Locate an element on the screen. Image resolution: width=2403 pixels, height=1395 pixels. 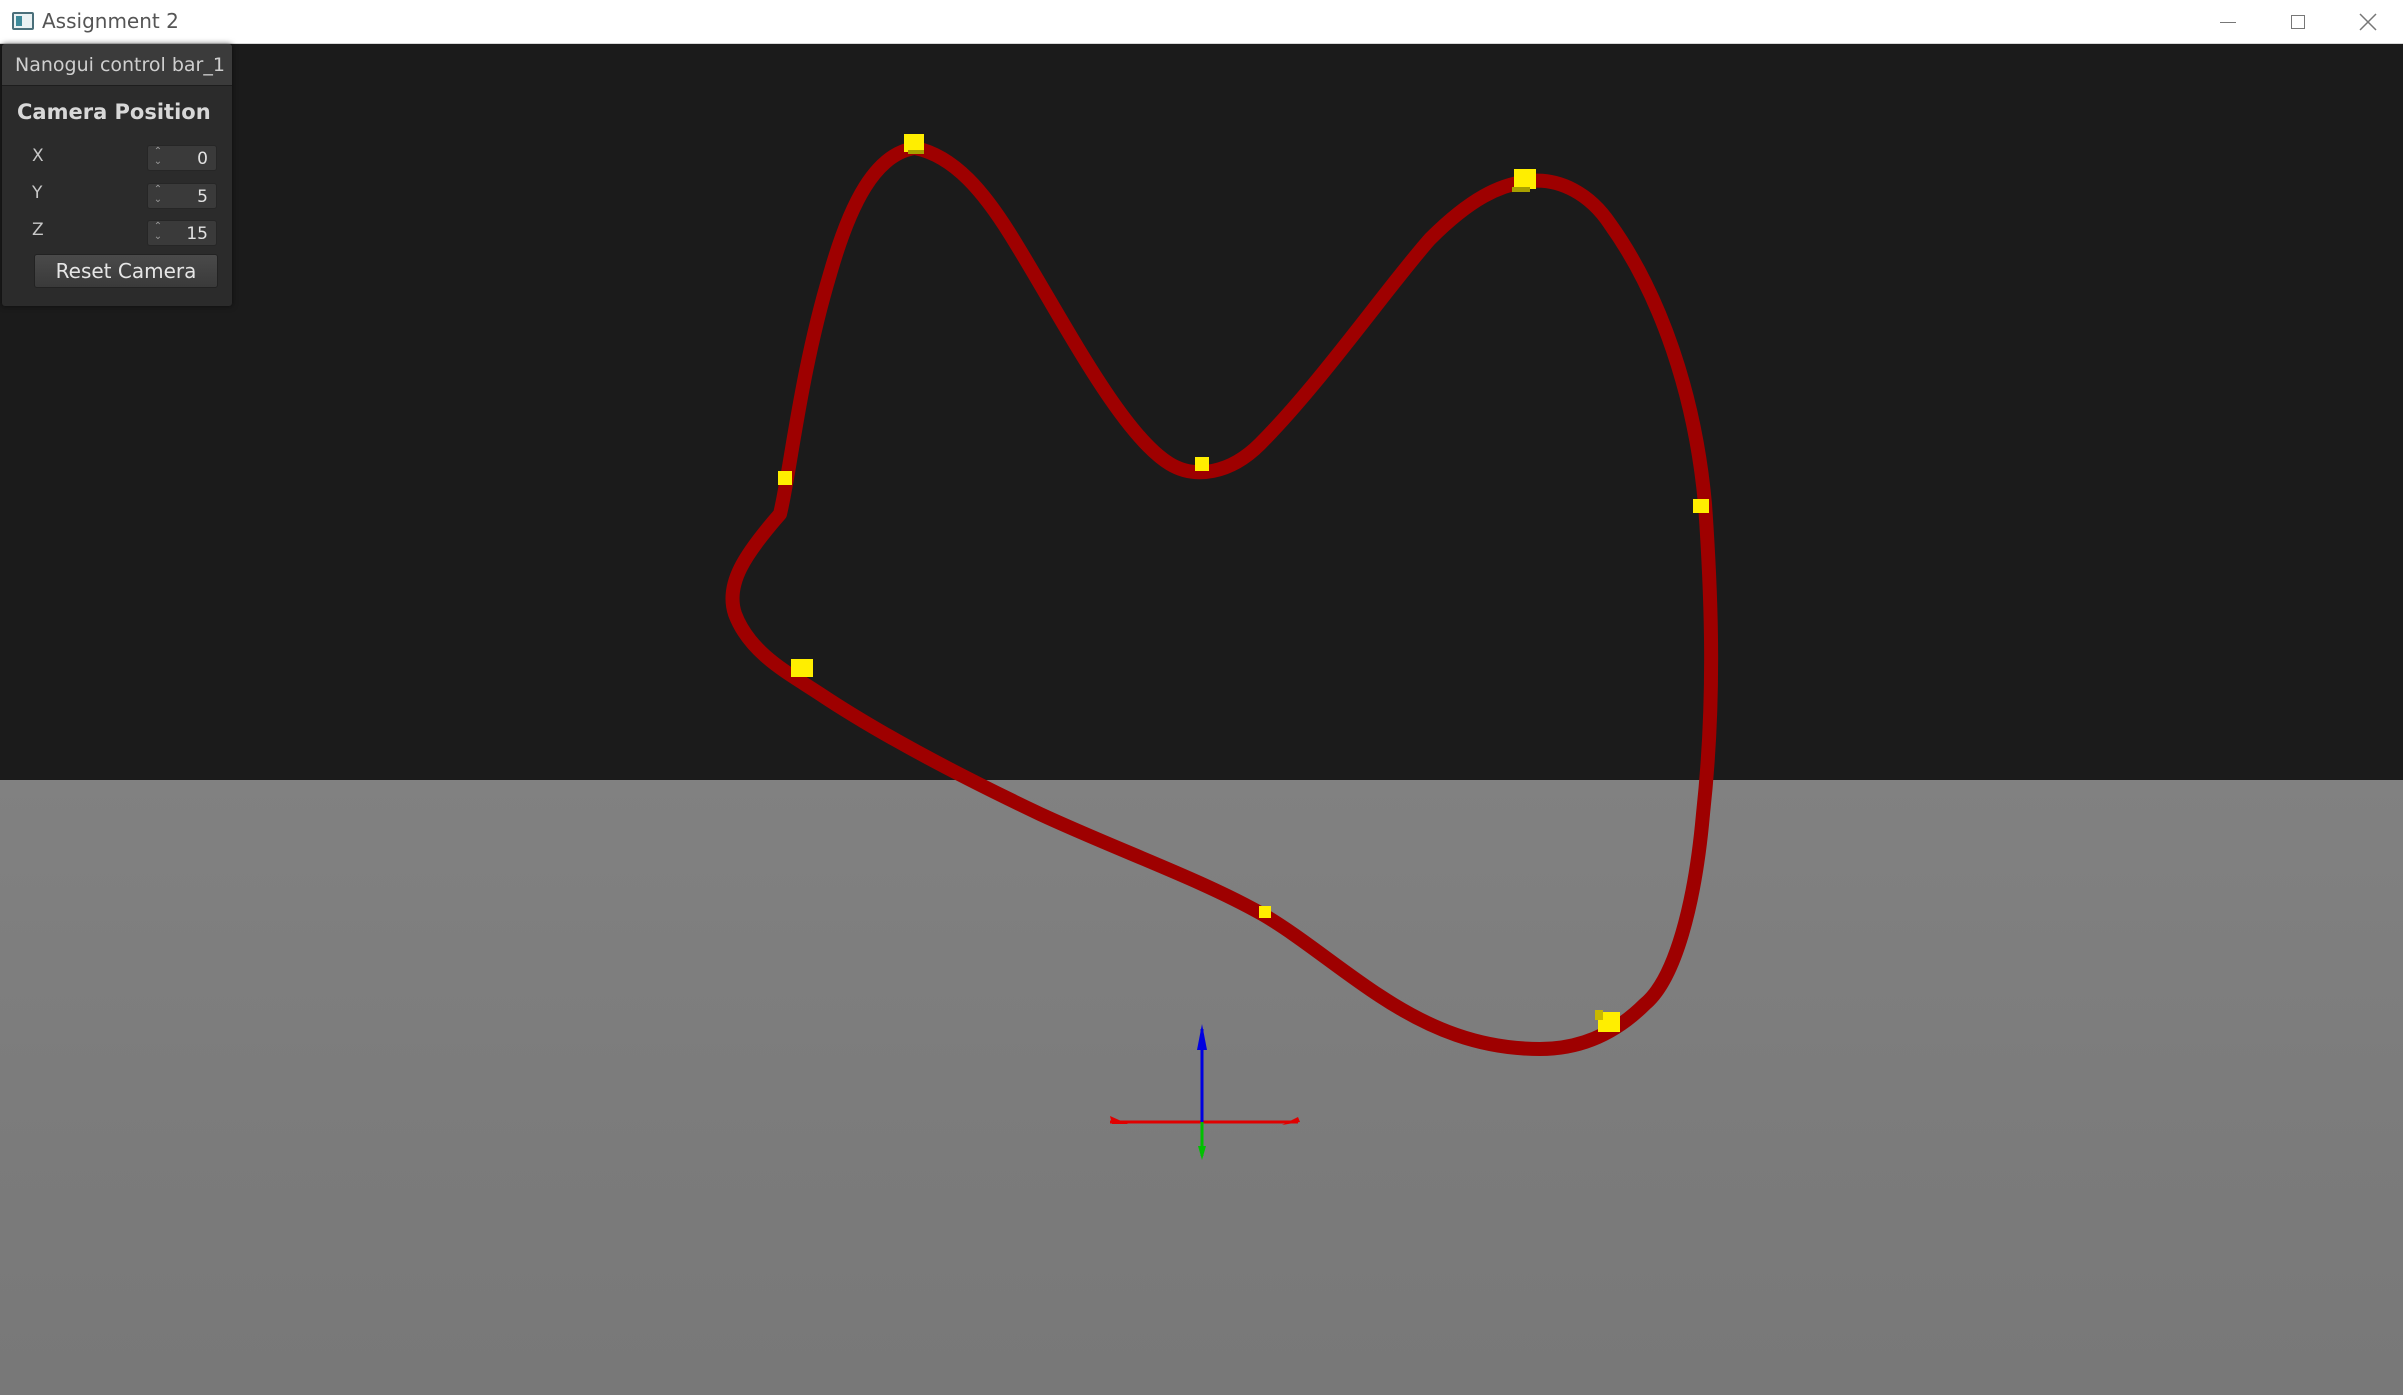
minimize-button is located at coordinates (2228, 22).